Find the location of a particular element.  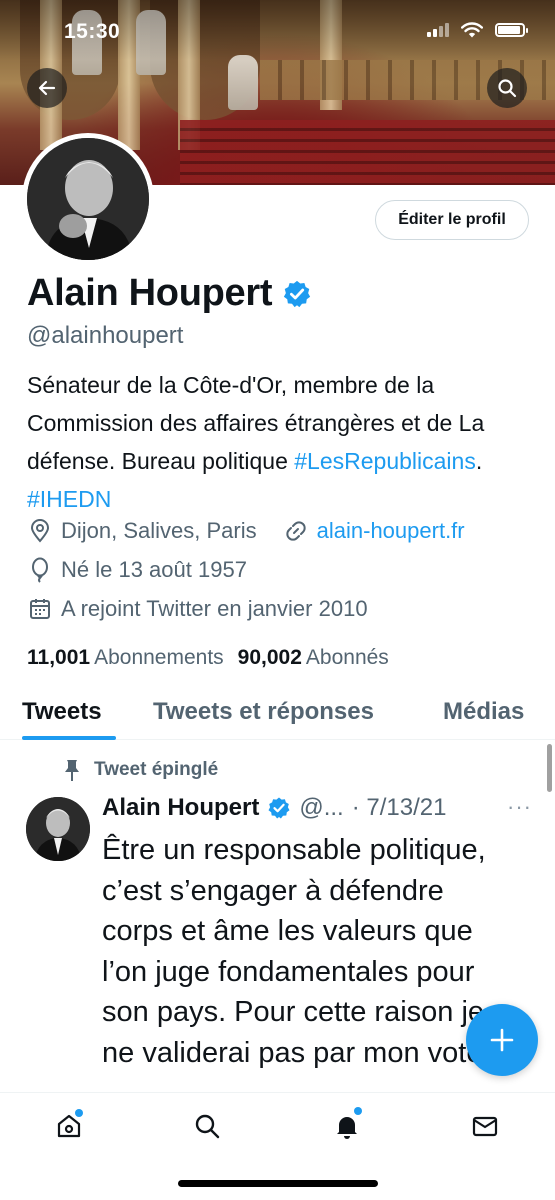

status-time: 15:30 is located at coordinates (92, 31).